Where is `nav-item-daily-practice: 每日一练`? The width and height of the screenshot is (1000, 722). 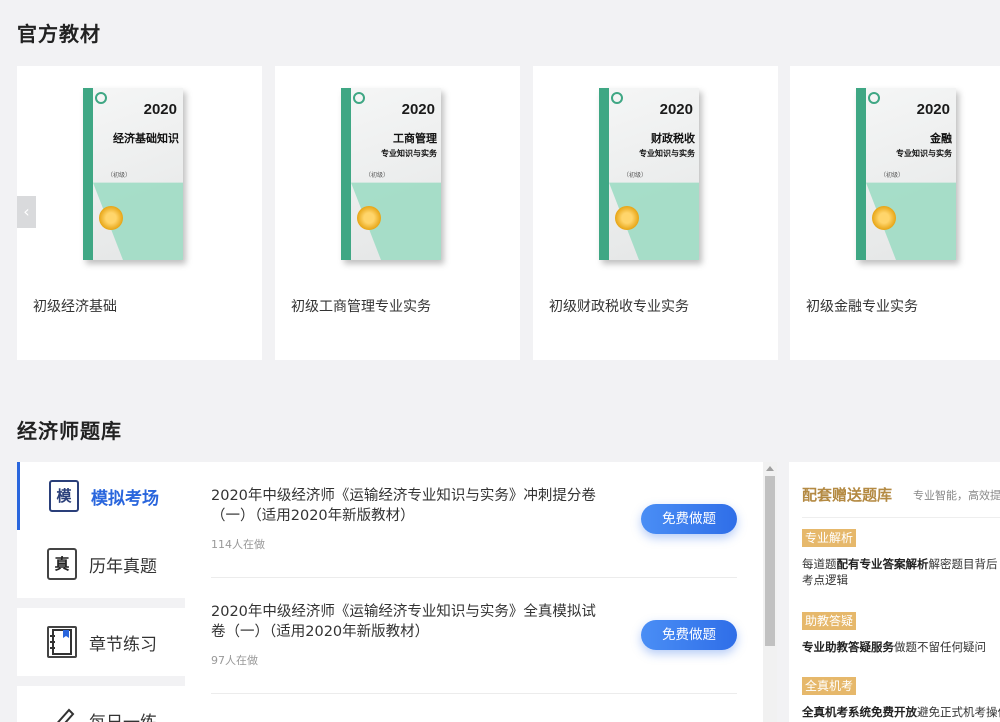 nav-item-daily-practice: 每日一练 is located at coordinates (101, 704).